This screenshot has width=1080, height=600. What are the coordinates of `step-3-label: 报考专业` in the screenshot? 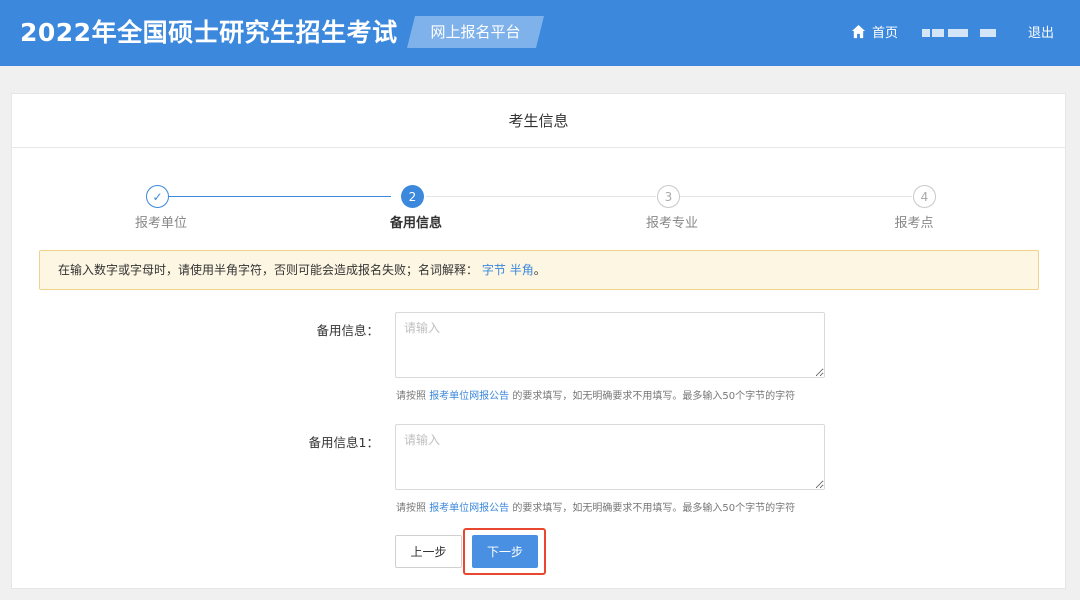 It's located at (671, 223).